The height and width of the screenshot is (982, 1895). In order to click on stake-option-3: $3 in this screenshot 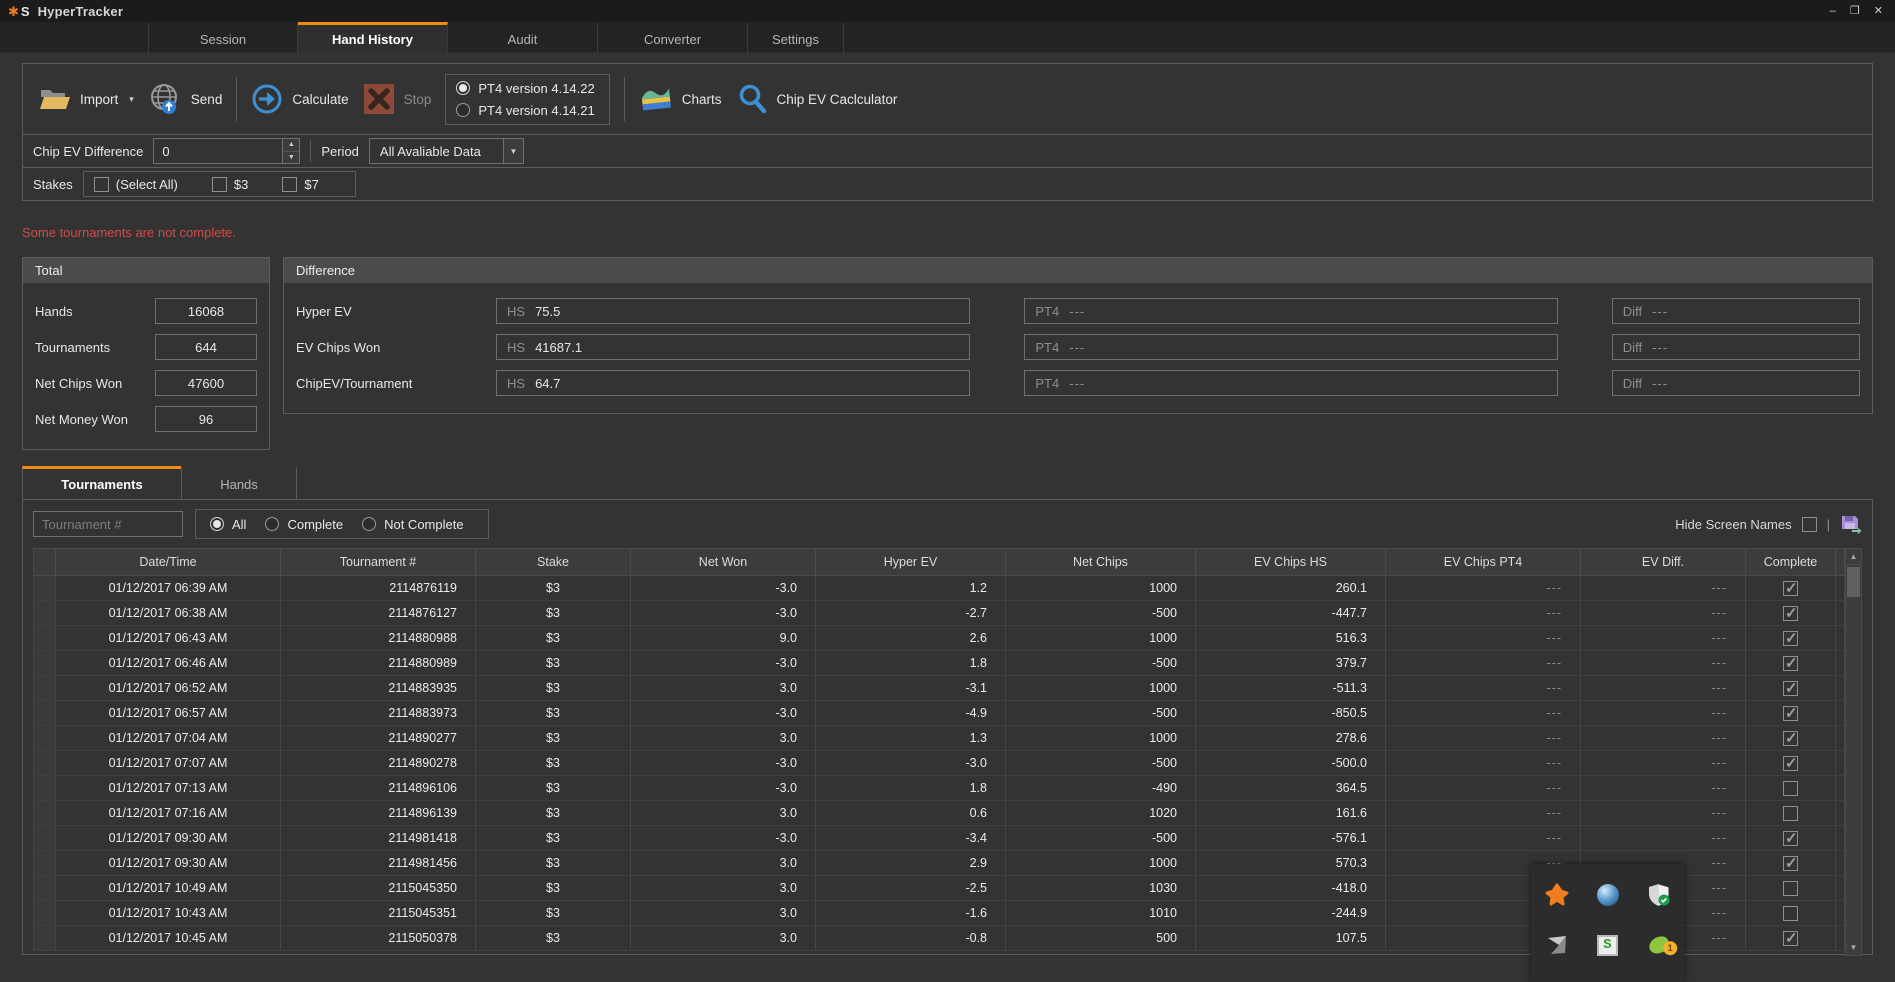, I will do `click(229, 184)`.